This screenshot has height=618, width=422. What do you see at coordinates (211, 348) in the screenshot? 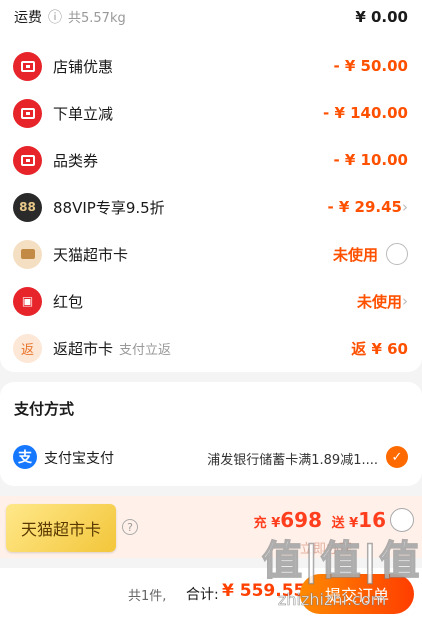
I see `rebate-row: 返 返超市卡 支付立返 返 ¥ 60` at bounding box center [211, 348].